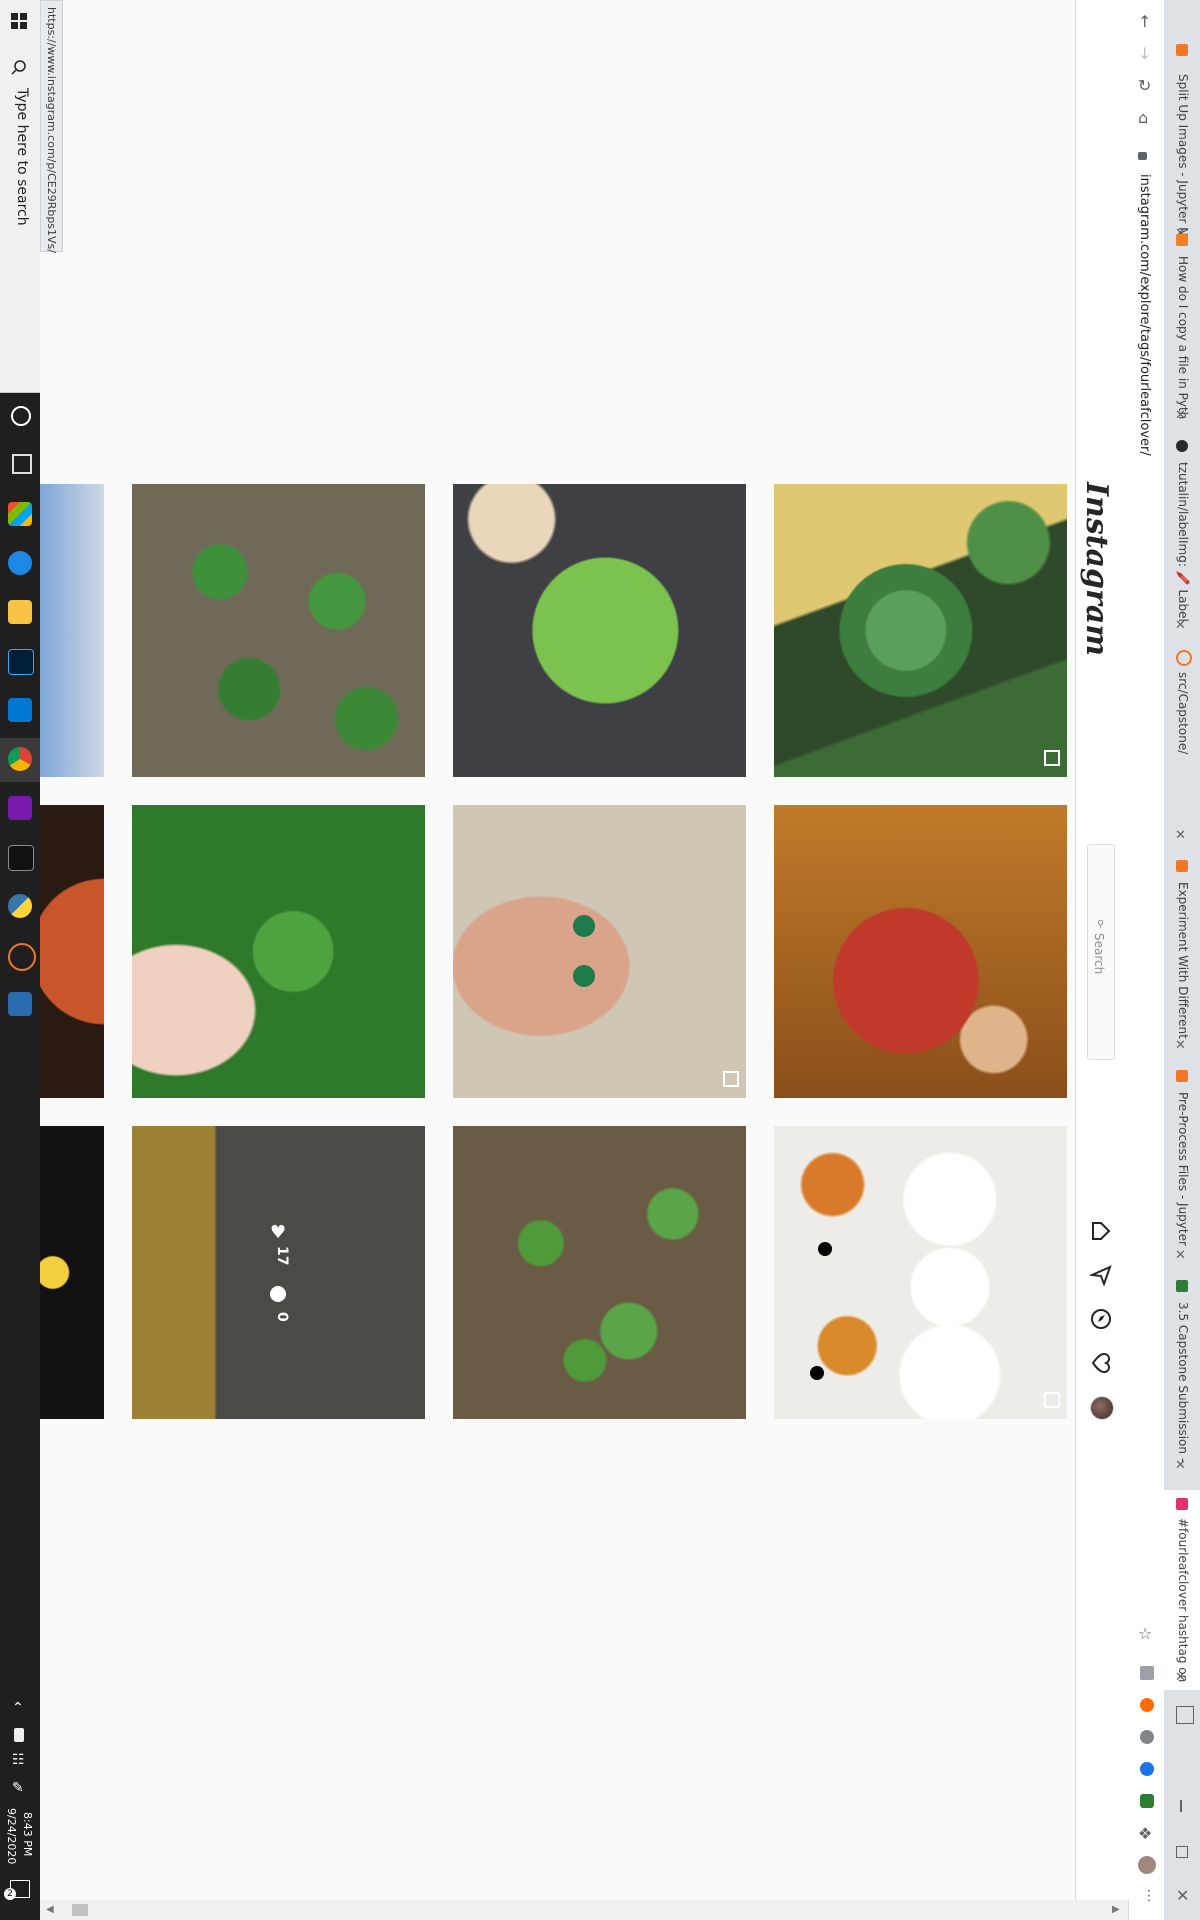 This screenshot has width=1200, height=1920. I want to click on status-url-bar: https://www.instagram.com/p/CE29Rbps1Vs/, so click(51, 126).